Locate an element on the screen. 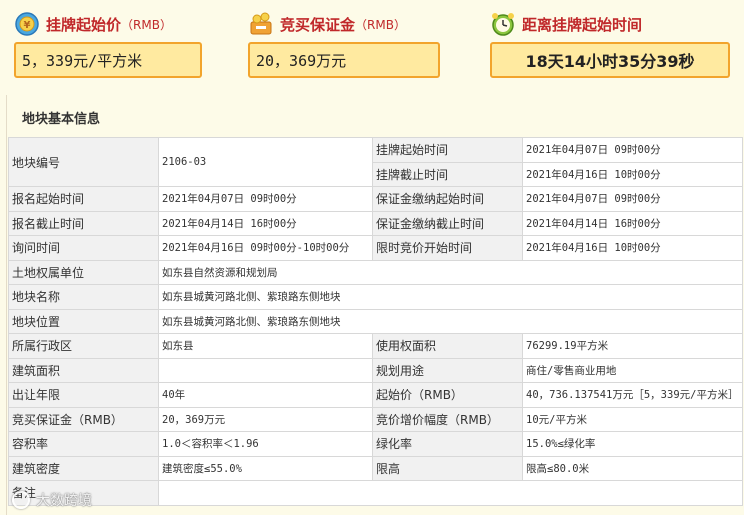 The width and height of the screenshot is (744, 515). start-price-label: 挂牌起始价 is located at coordinates (84, 24).